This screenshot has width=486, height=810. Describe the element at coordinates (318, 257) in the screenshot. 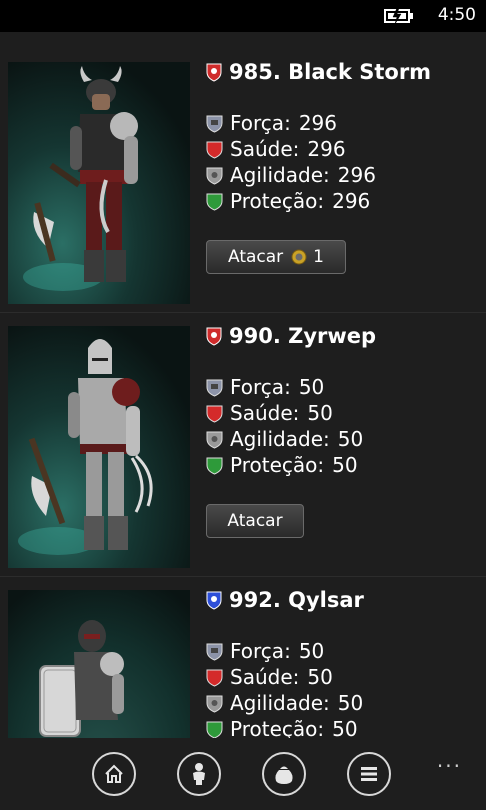

I see `attack-cost: 1` at that location.